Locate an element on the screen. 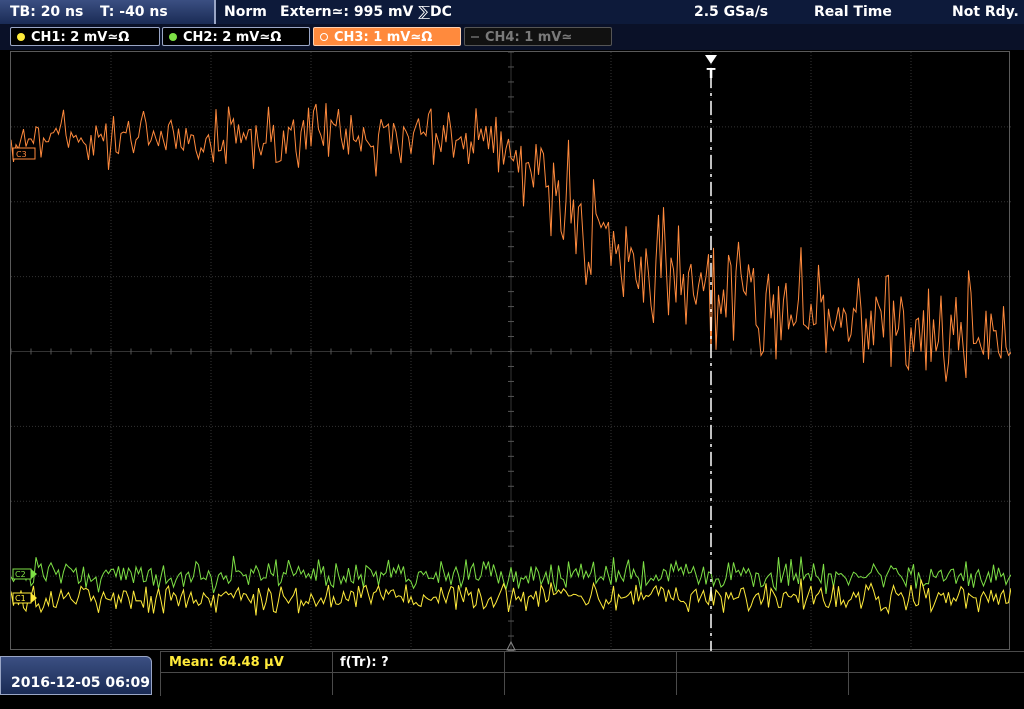 The image size is (1024, 709). trigger-time-readout: T: -40 ns is located at coordinates (134, 12).